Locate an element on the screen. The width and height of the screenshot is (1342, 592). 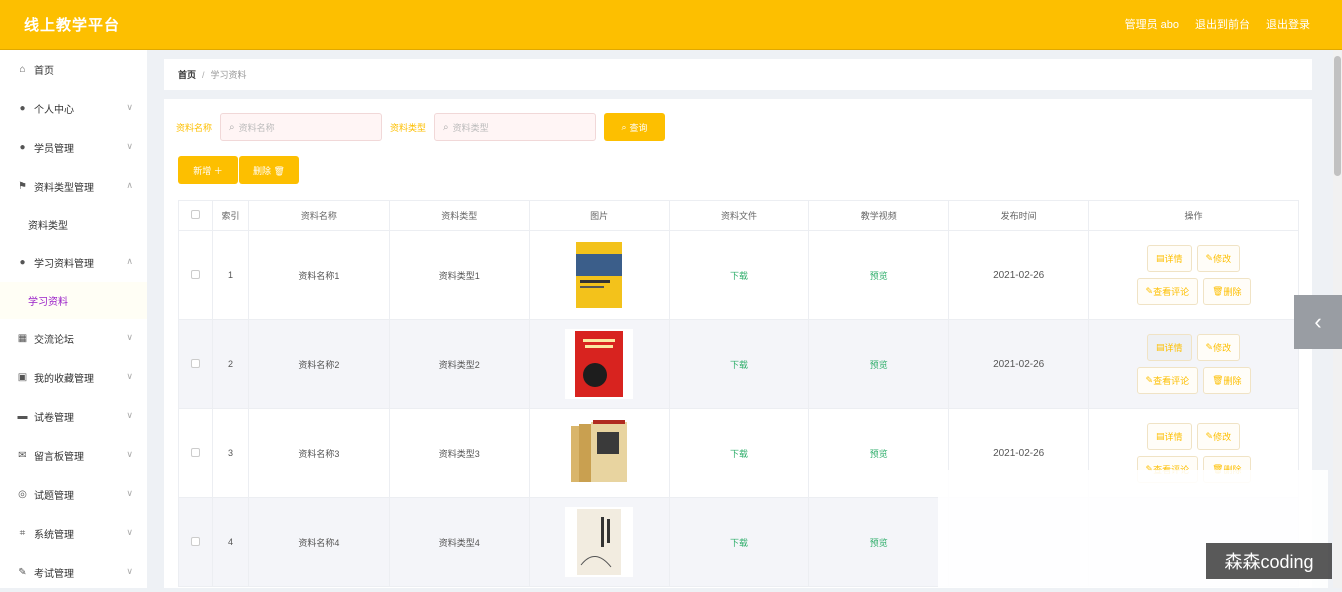
row-image-cell is located at coordinates (599, 542).